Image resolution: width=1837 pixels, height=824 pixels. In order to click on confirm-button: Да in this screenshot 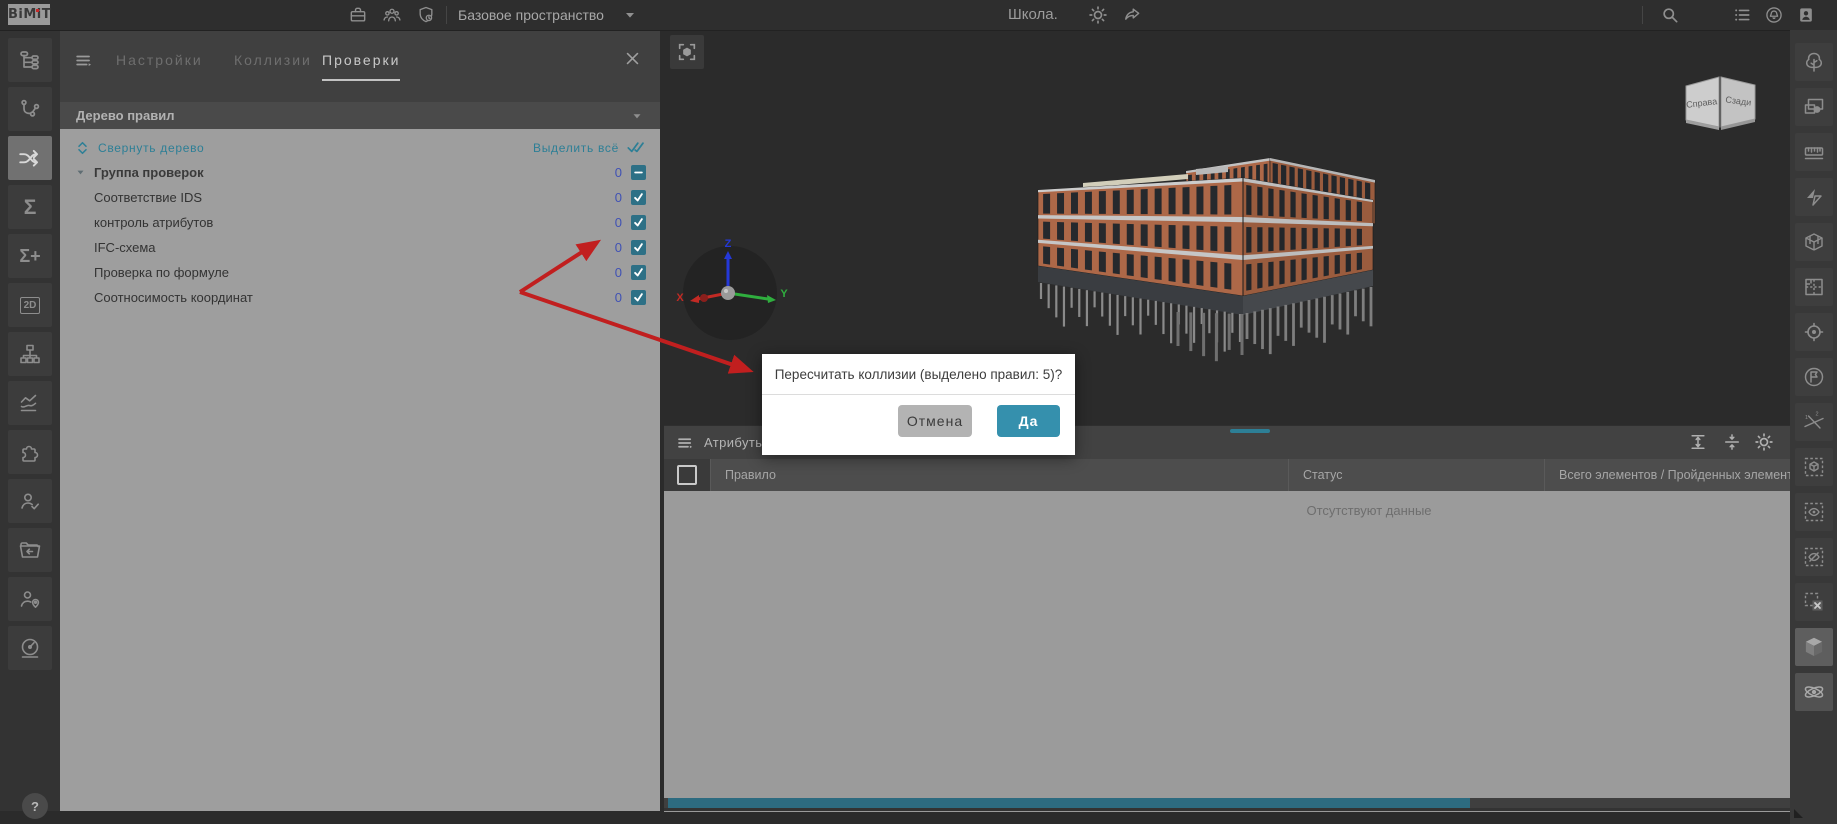, I will do `click(1028, 421)`.